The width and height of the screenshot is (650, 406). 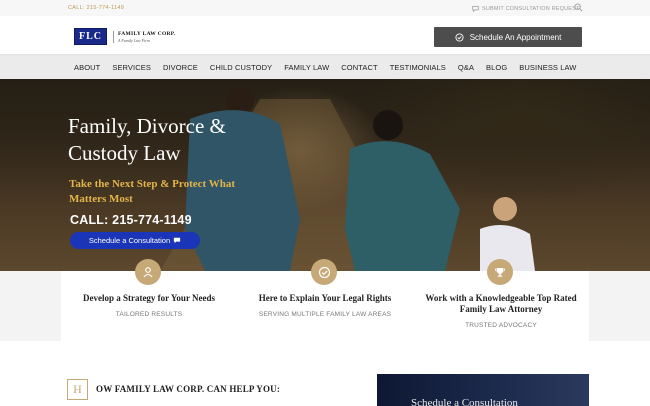 I want to click on nav-item-child-custody: CHILD CUSTODY, so click(x=241, y=67).